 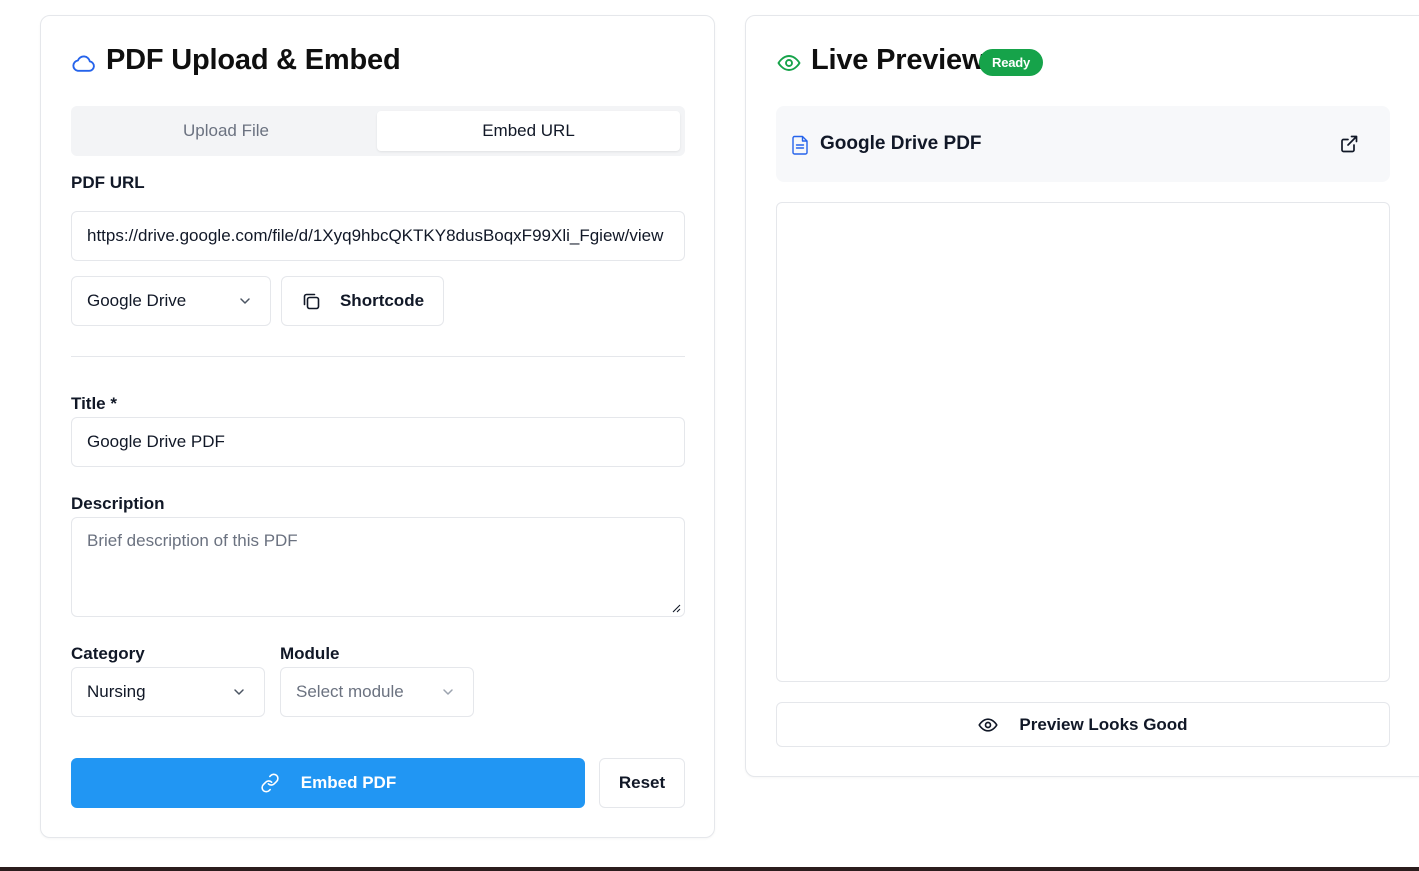 I want to click on preview-looks-good-button: Preview Looks Good, so click(x=1083, y=724).